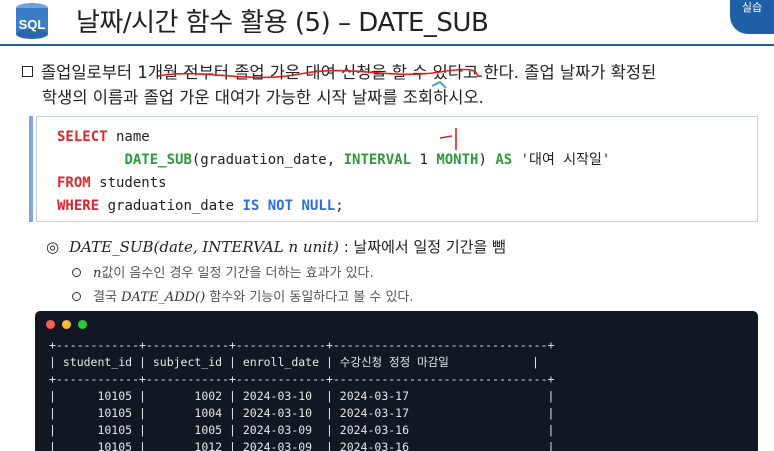 The width and height of the screenshot is (774, 451). I want to click on kw-not: NOT, so click(280, 206).